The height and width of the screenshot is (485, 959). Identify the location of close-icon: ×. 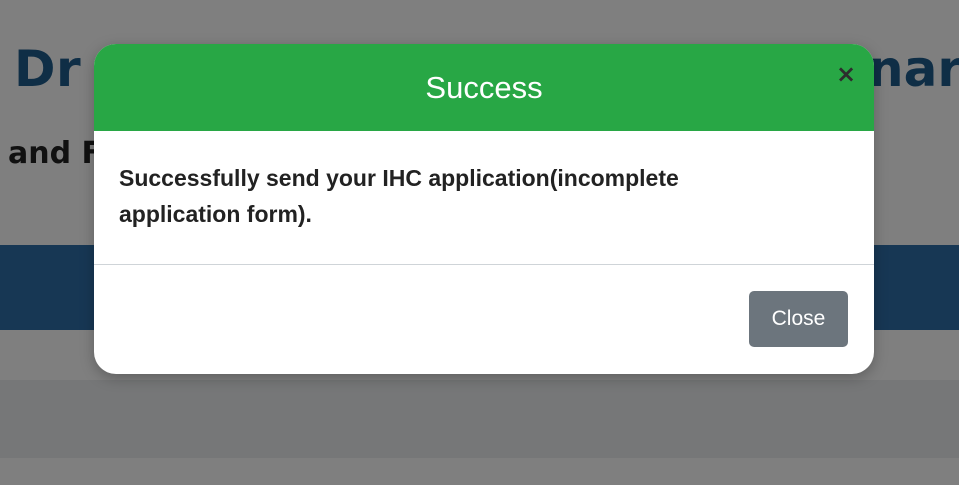
(846, 74).